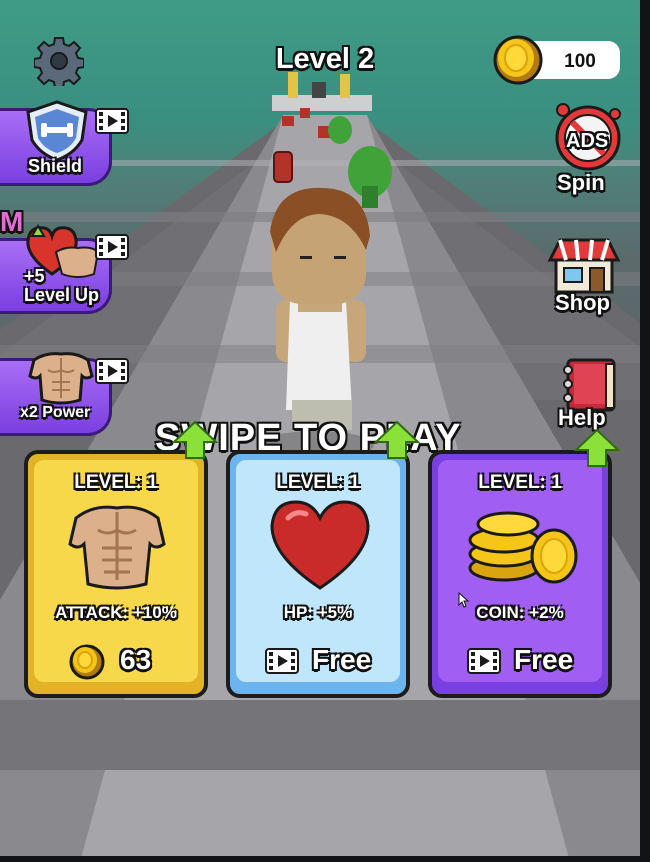 The height and width of the screenshot is (862, 650). Describe the element at coordinates (581, 183) in the screenshot. I see `spin-label: Spin` at that location.